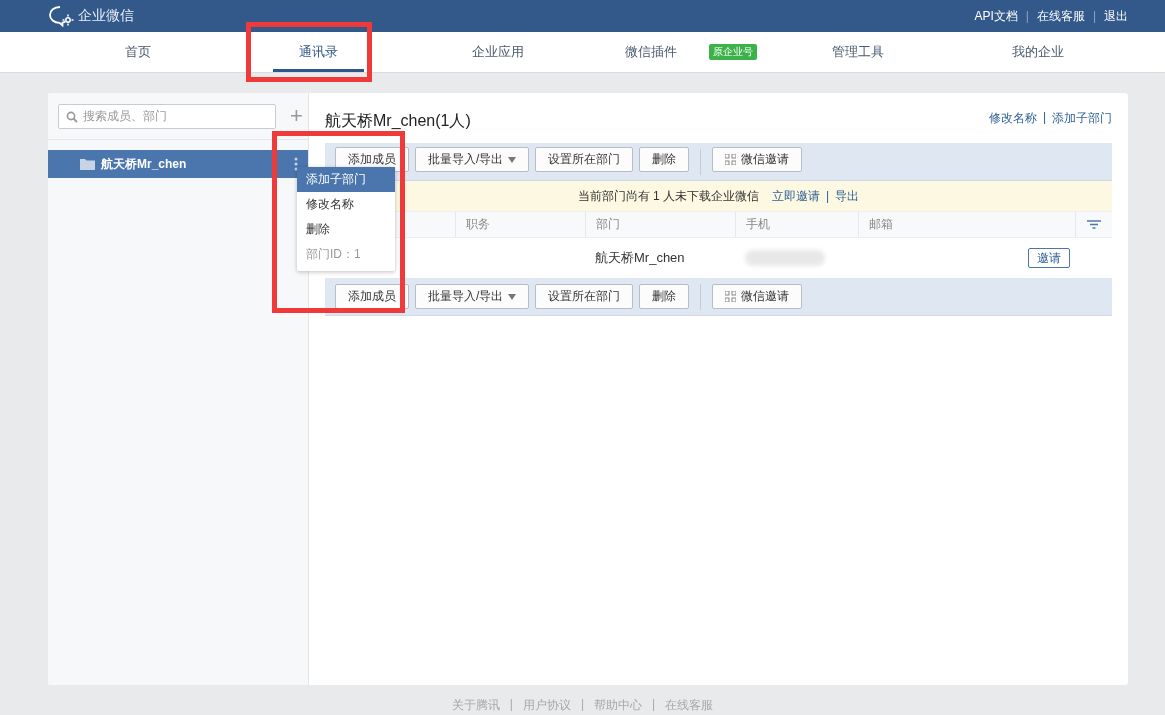 This screenshot has height=715, width=1165. What do you see at coordinates (498, 52) in the screenshot?
I see `nav-tab: 企业应用` at bounding box center [498, 52].